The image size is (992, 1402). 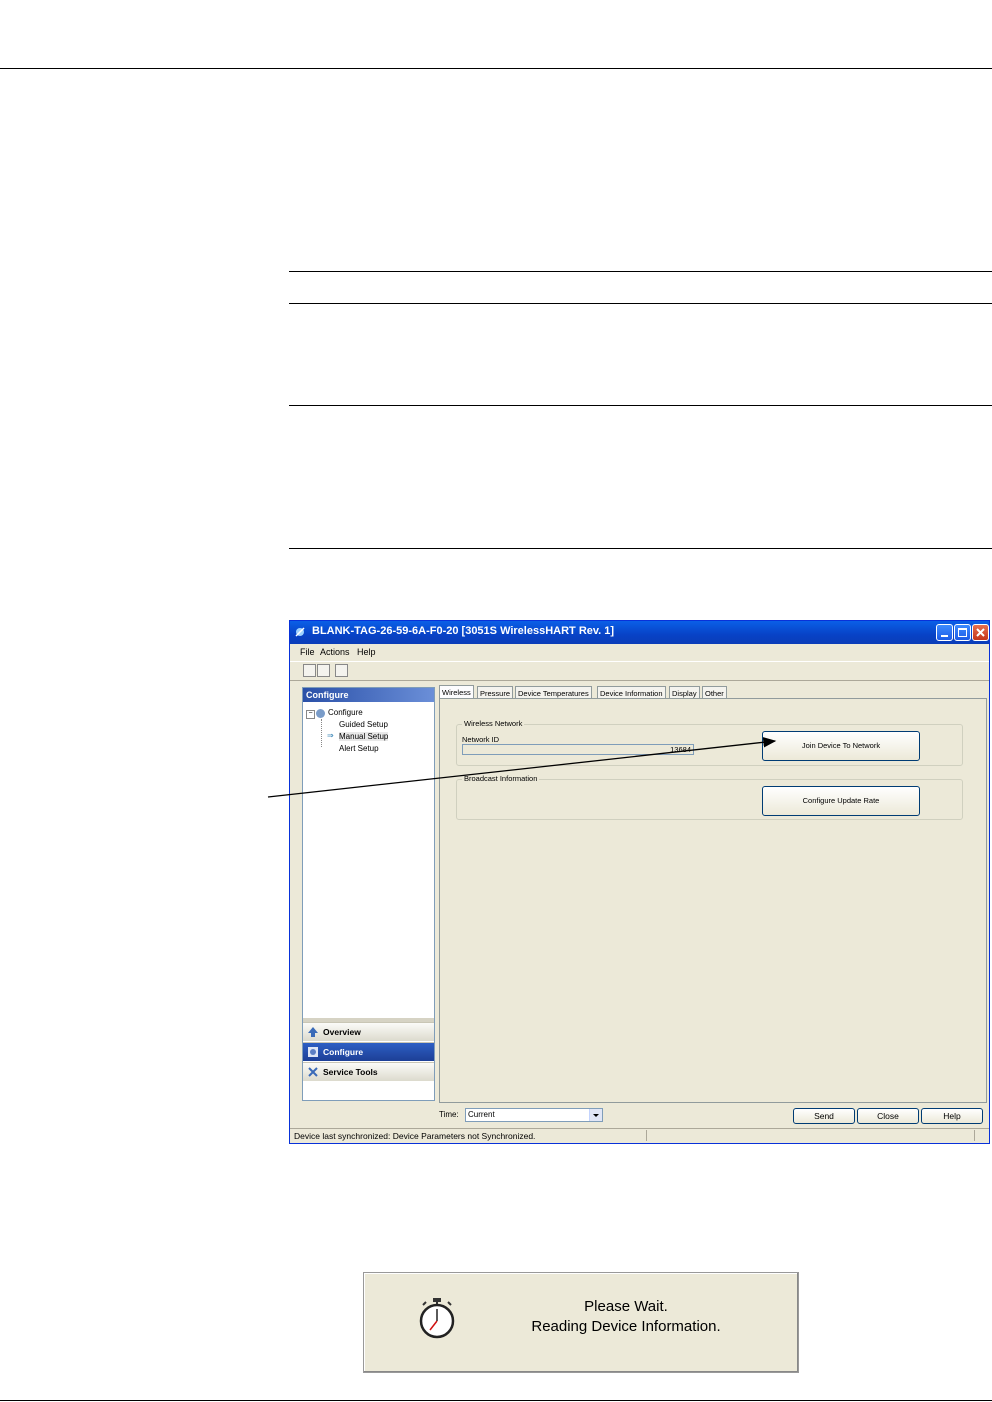 I want to click on nav-service-tools-label: Service Tools, so click(x=350, y=1072).